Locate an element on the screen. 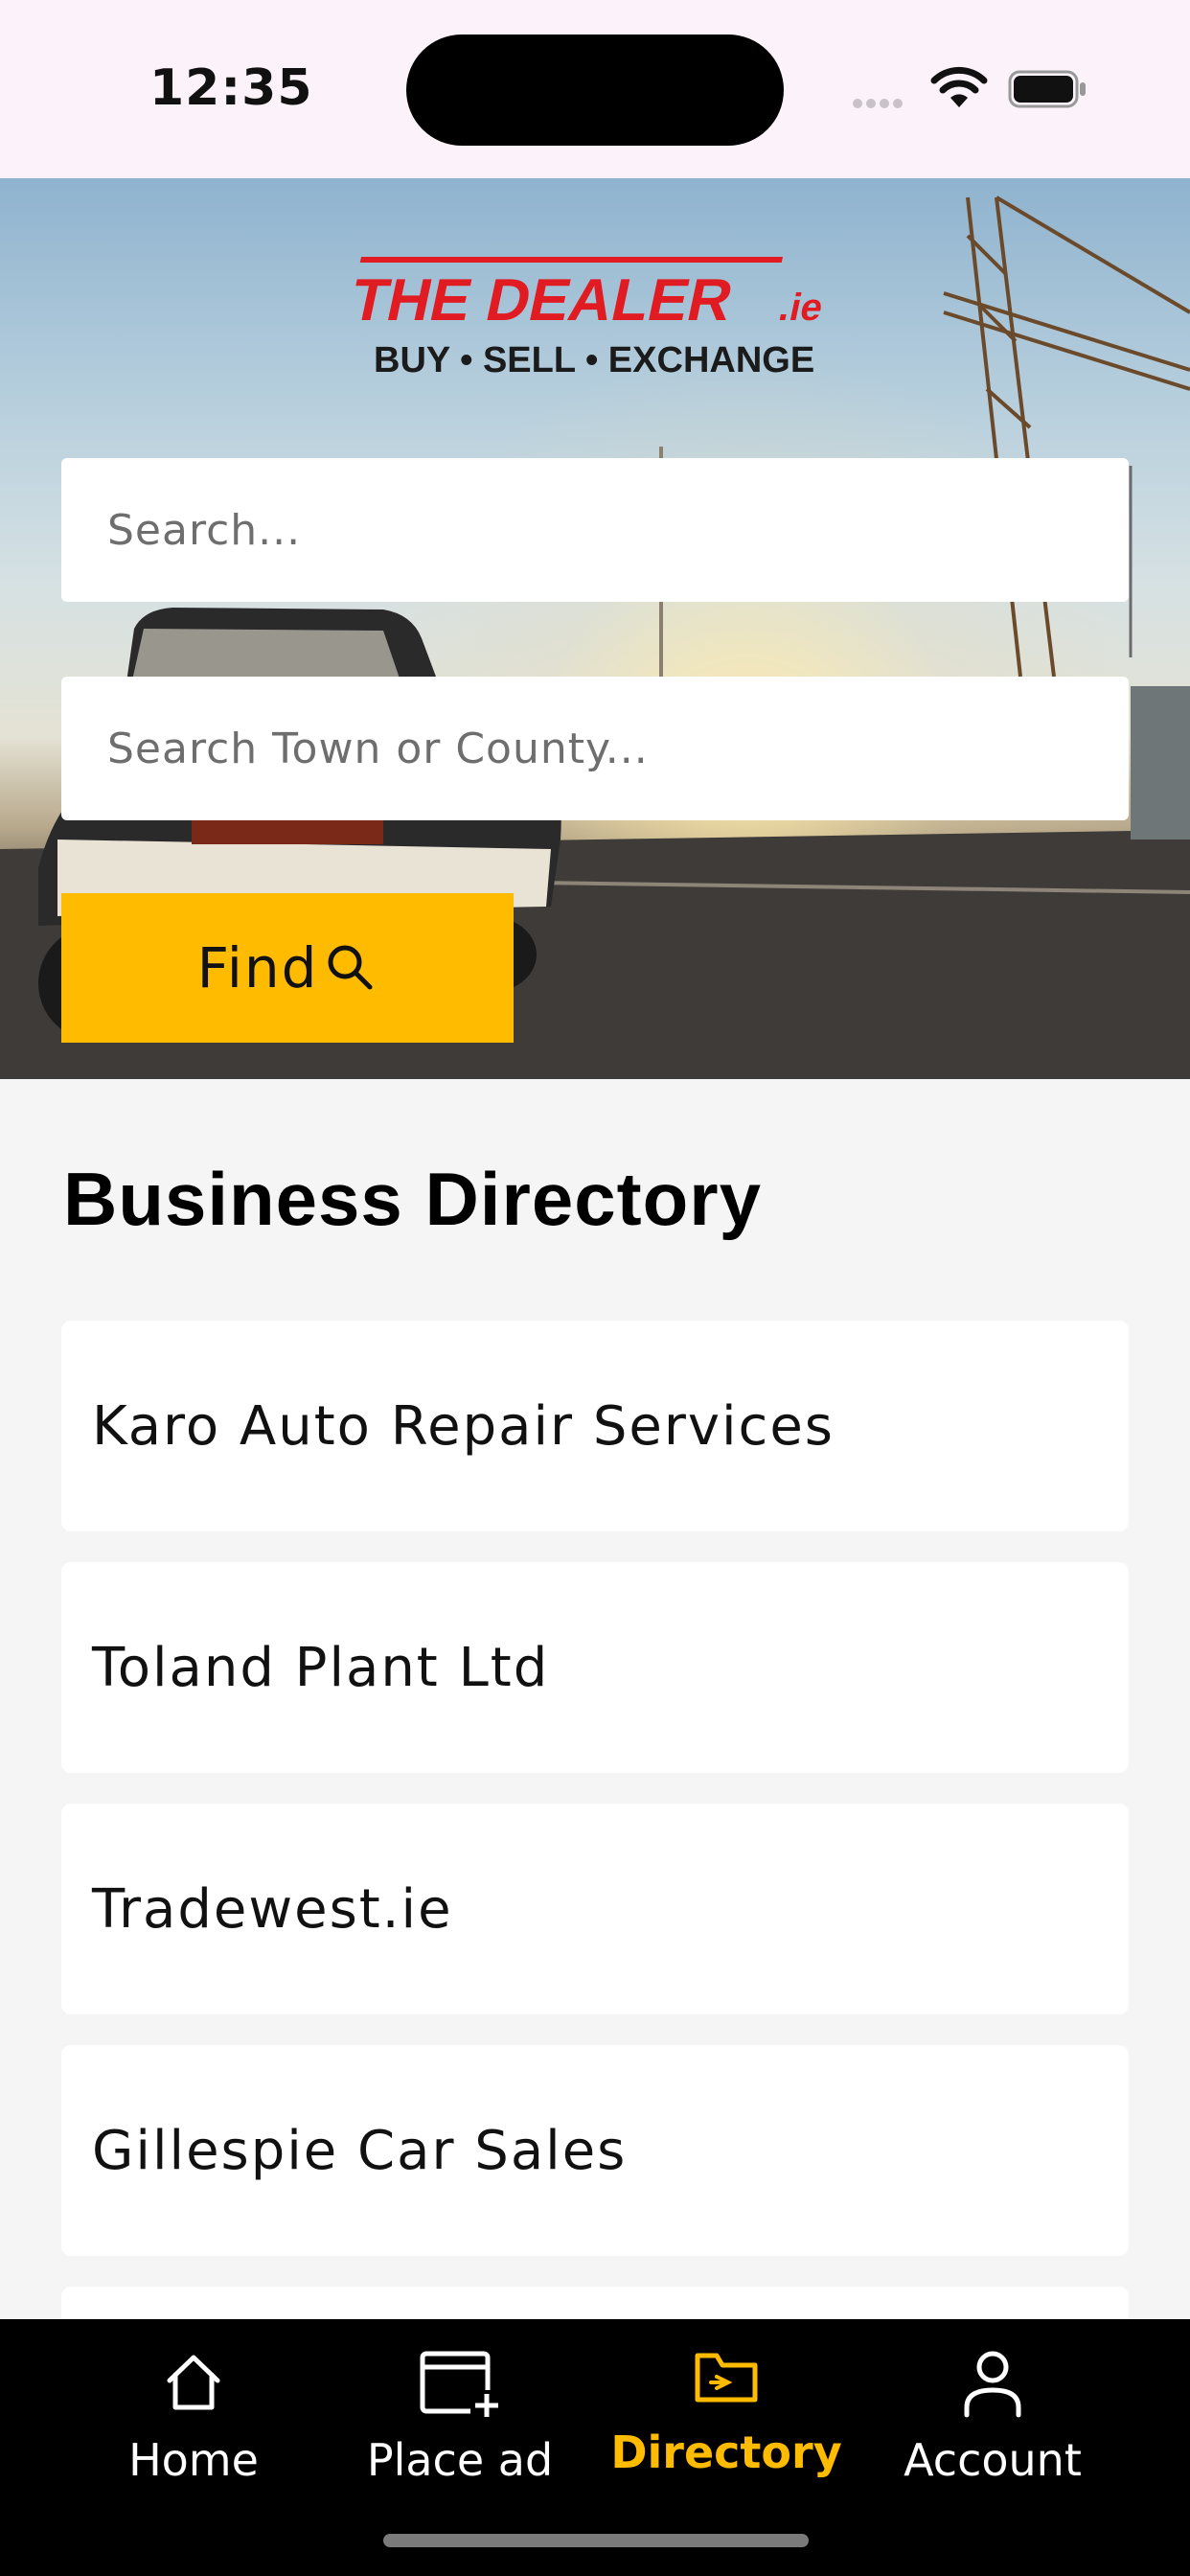 This screenshot has height=2576, width=1190. directory-item: Toland Plant Ltd is located at coordinates (595, 1667).